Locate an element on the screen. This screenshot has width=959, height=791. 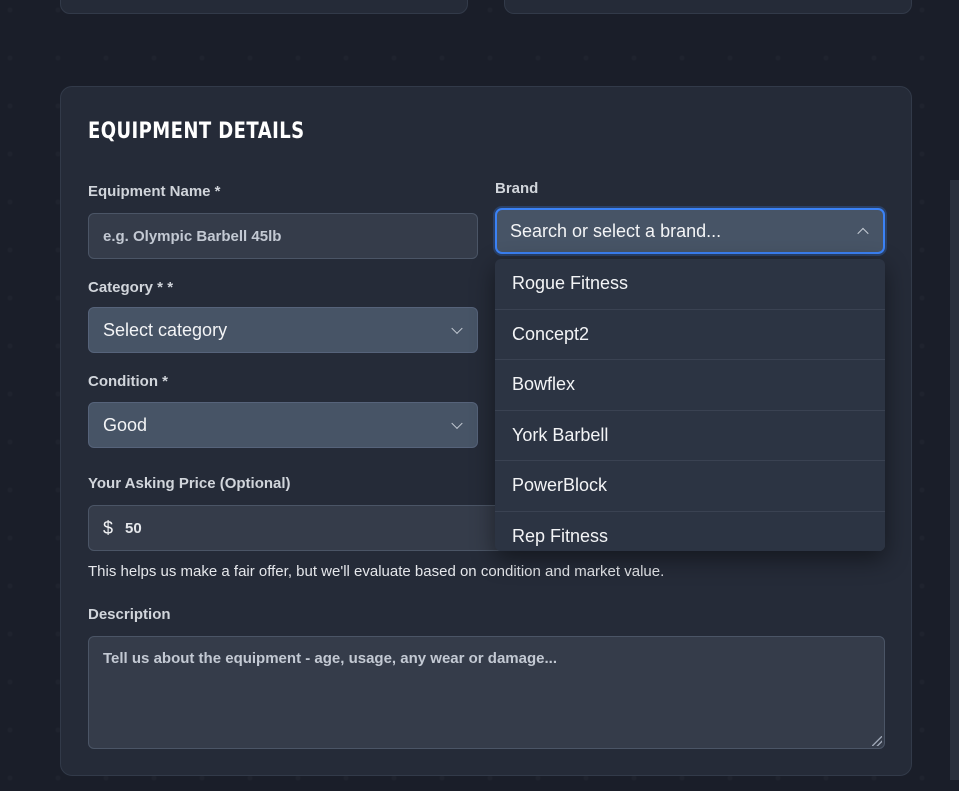
condition-value: Good is located at coordinates (125, 424).